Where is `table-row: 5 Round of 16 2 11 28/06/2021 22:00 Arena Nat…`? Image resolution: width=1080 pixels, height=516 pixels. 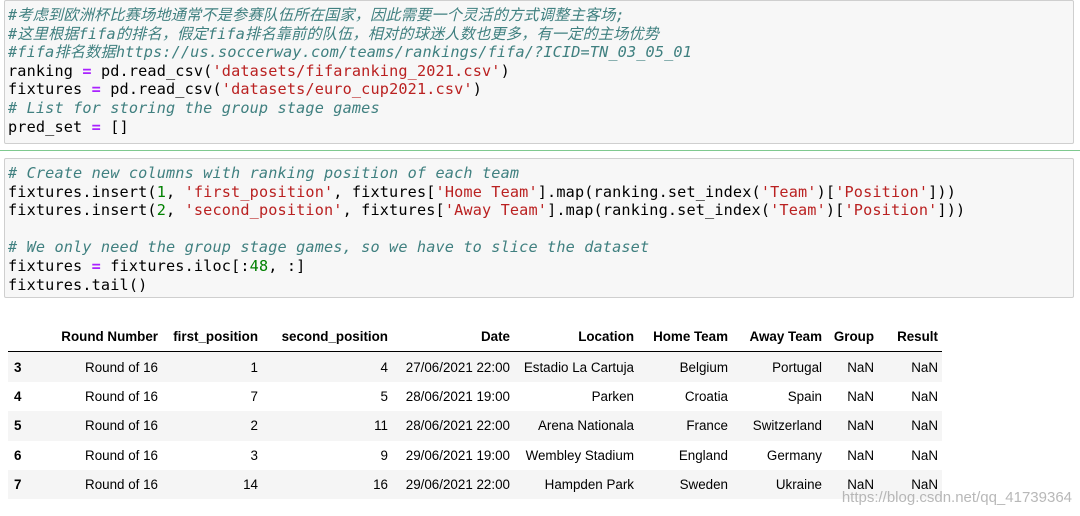 table-row: 5 Round of 16 2 11 28/06/2021 22:00 Arena Nat… is located at coordinates (475, 426).